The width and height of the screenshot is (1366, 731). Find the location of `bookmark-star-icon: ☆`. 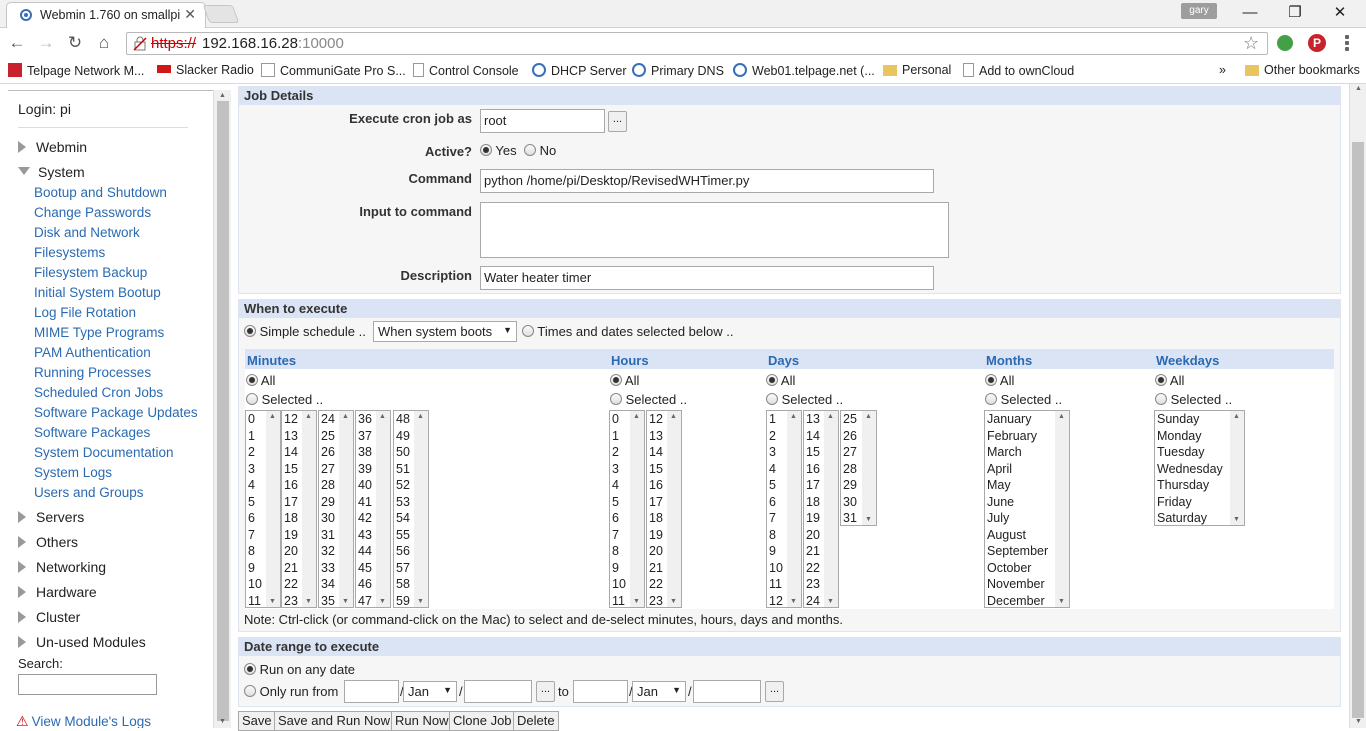

bookmark-star-icon: ☆ is located at coordinates (1251, 43).